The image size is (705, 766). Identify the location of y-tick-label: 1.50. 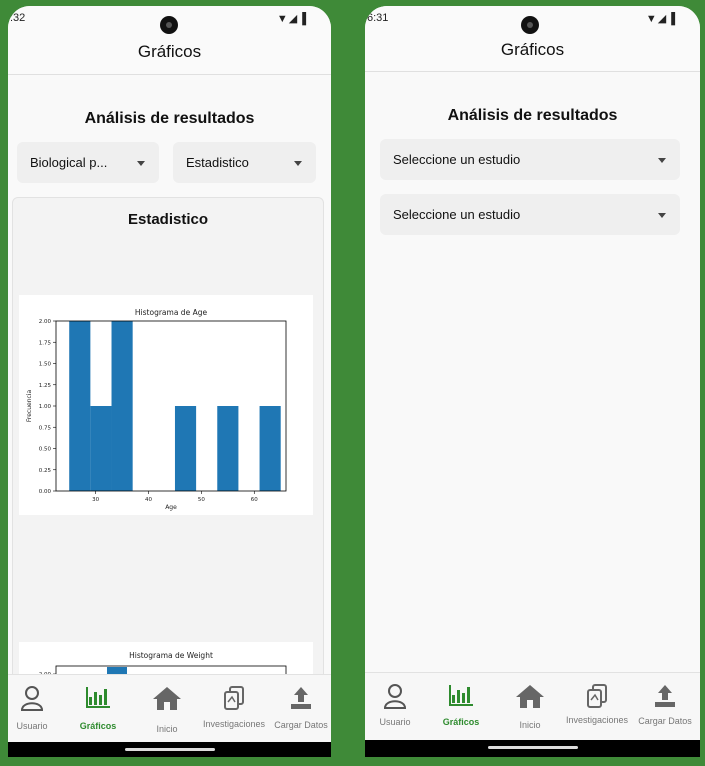
(45, 365).